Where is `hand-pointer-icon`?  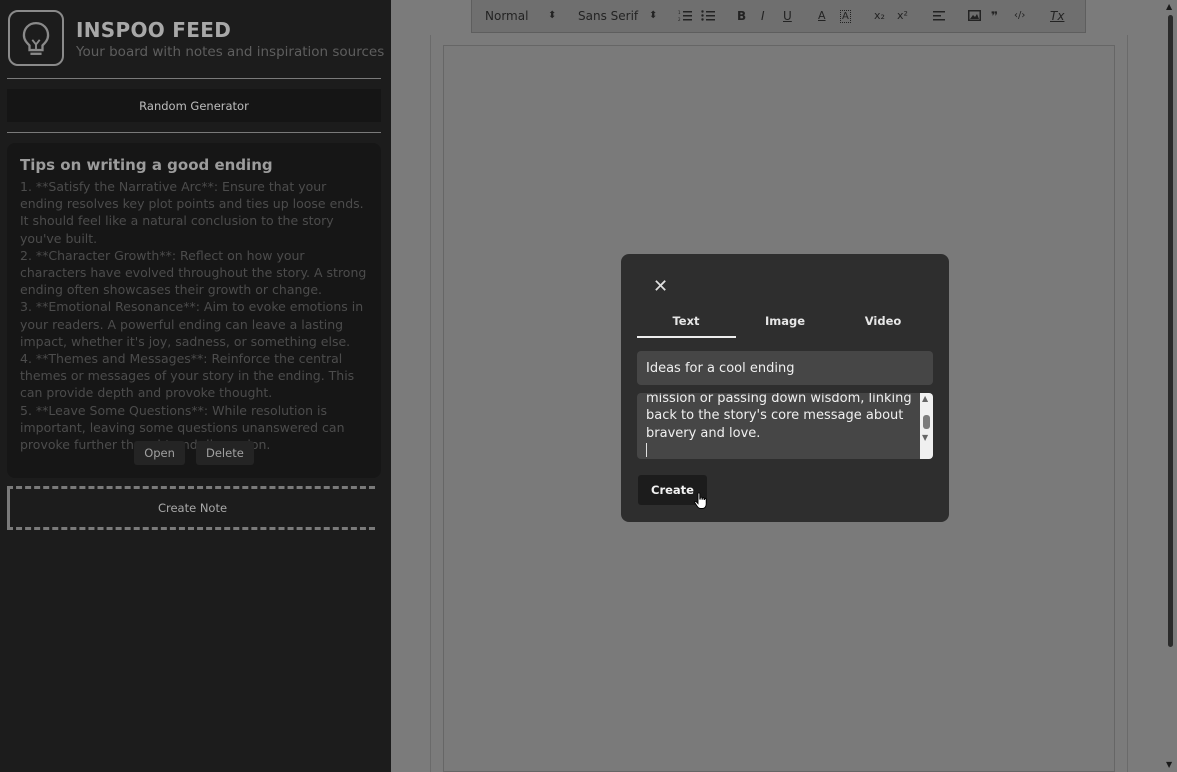
hand-pointer-icon is located at coordinates (700, 500).